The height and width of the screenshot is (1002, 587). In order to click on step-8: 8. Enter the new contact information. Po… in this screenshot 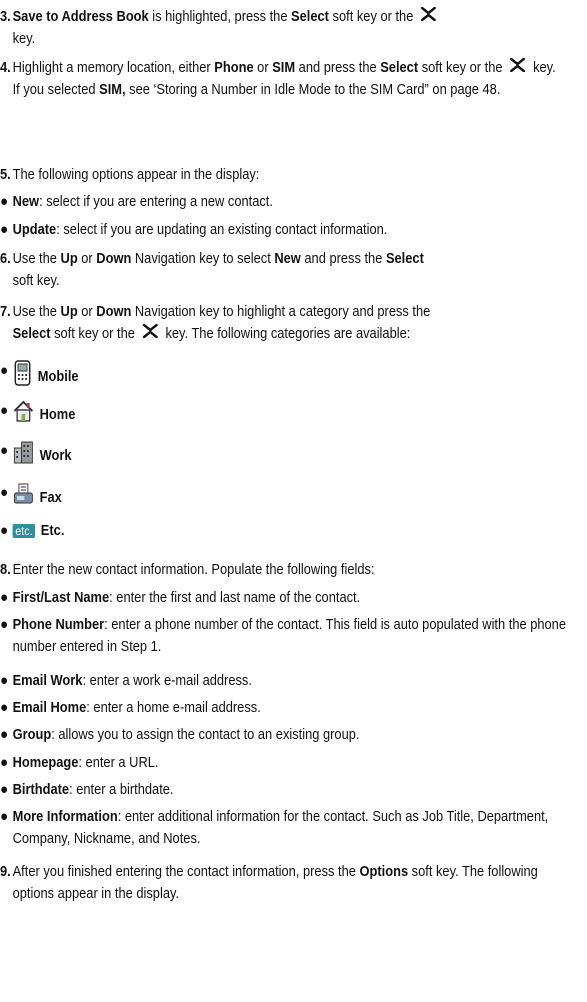, I will do `click(288, 570)`.